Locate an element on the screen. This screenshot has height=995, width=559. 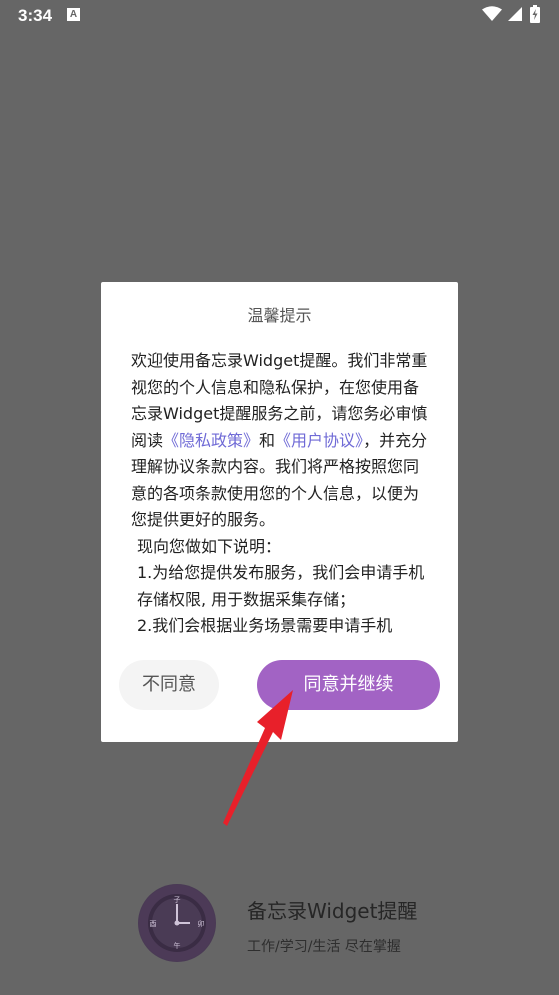
status-time: 3:34 is located at coordinates (35, 15).